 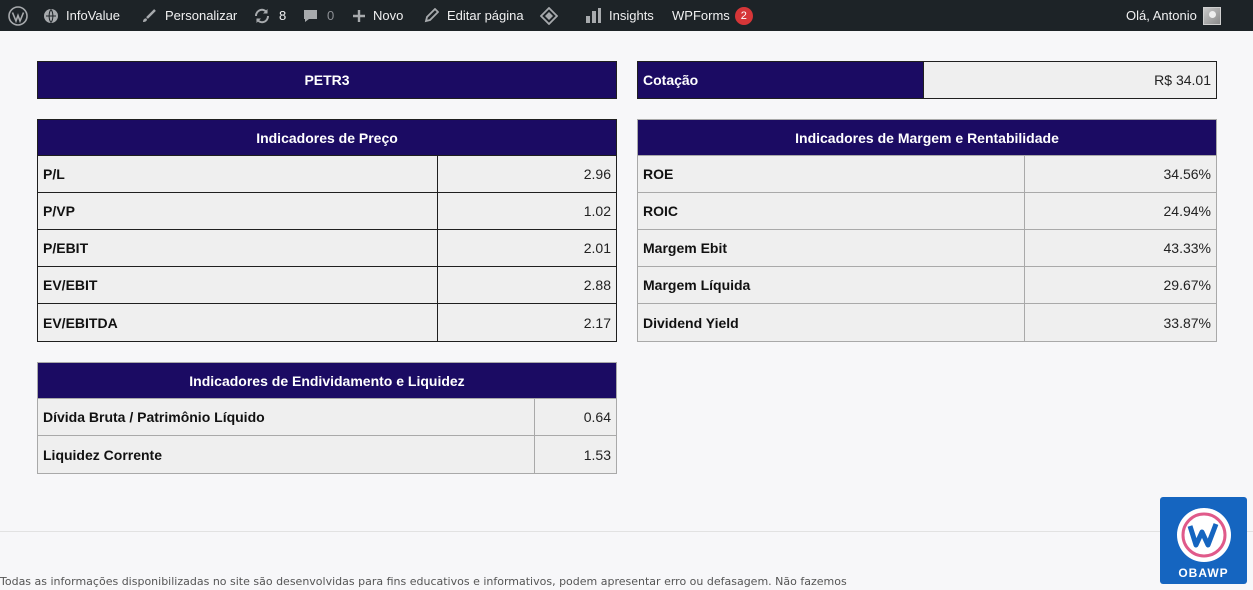 What do you see at coordinates (1182, 80) in the screenshot?
I see `quote-value: R$ 34.01` at bounding box center [1182, 80].